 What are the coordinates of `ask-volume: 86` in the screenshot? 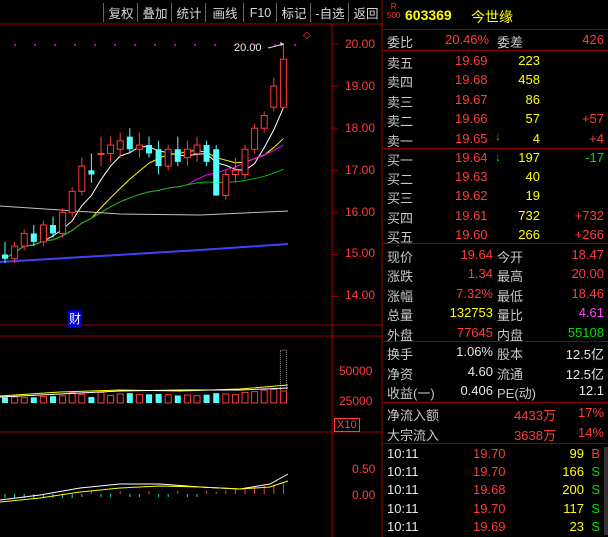 It's located at (532, 99).